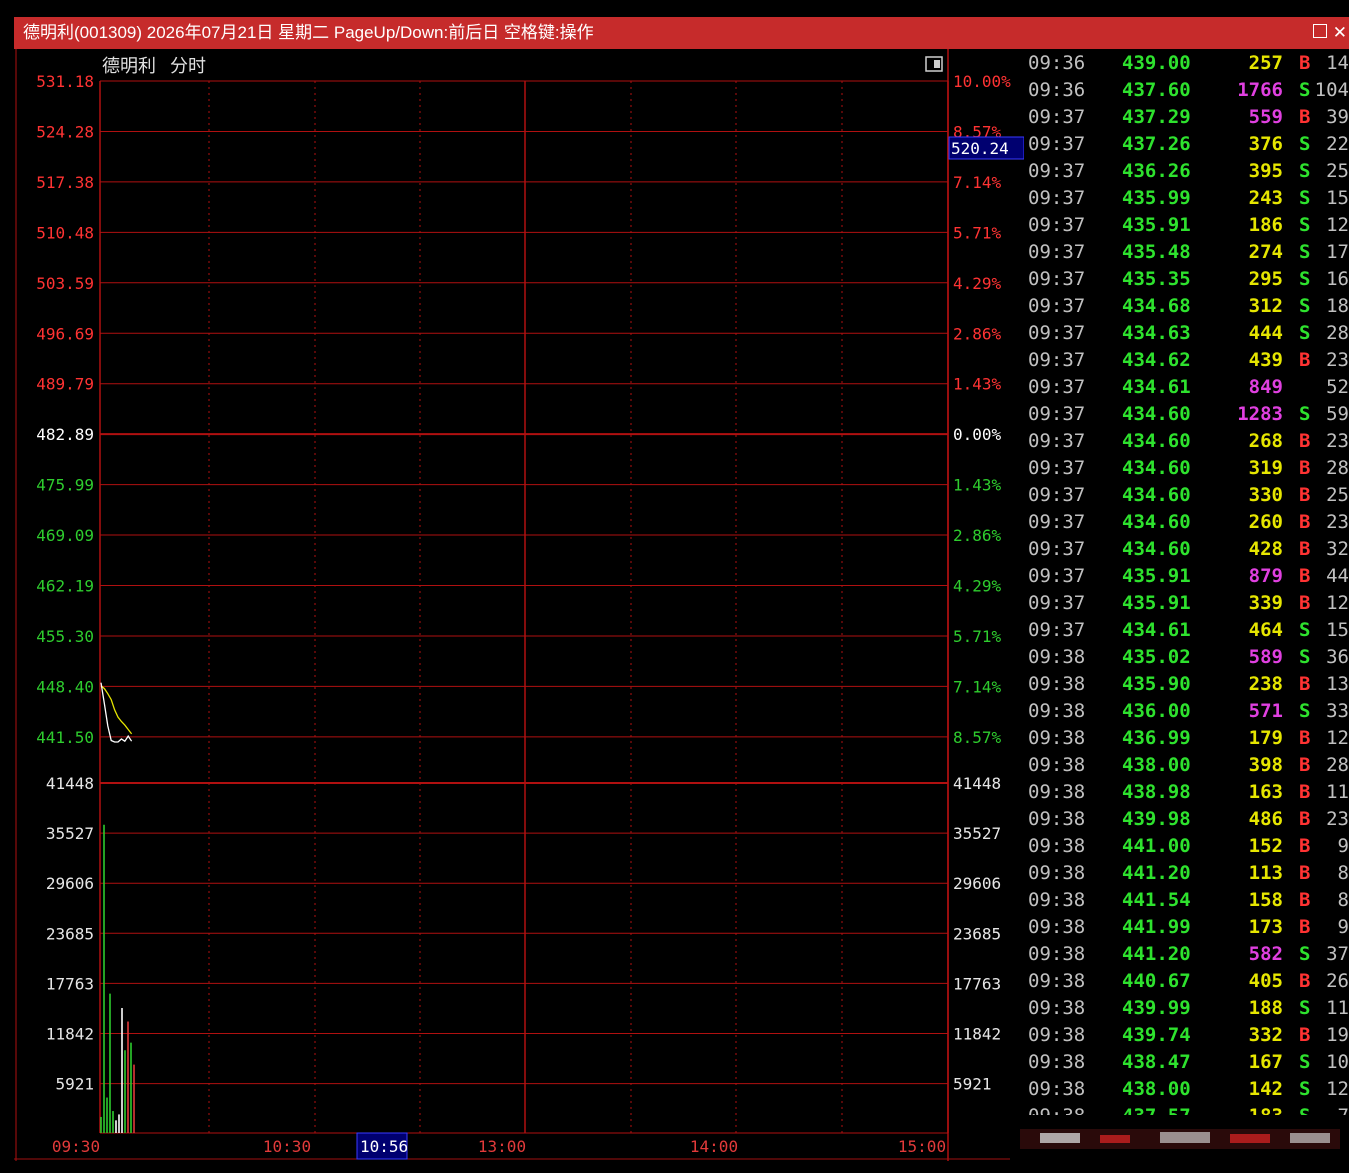 The height and width of the screenshot is (1173, 1349). What do you see at coordinates (1186, 1062) in the screenshot?
I see `tick-row: 09:38 438.47 167 S 10` at bounding box center [1186, 1062].